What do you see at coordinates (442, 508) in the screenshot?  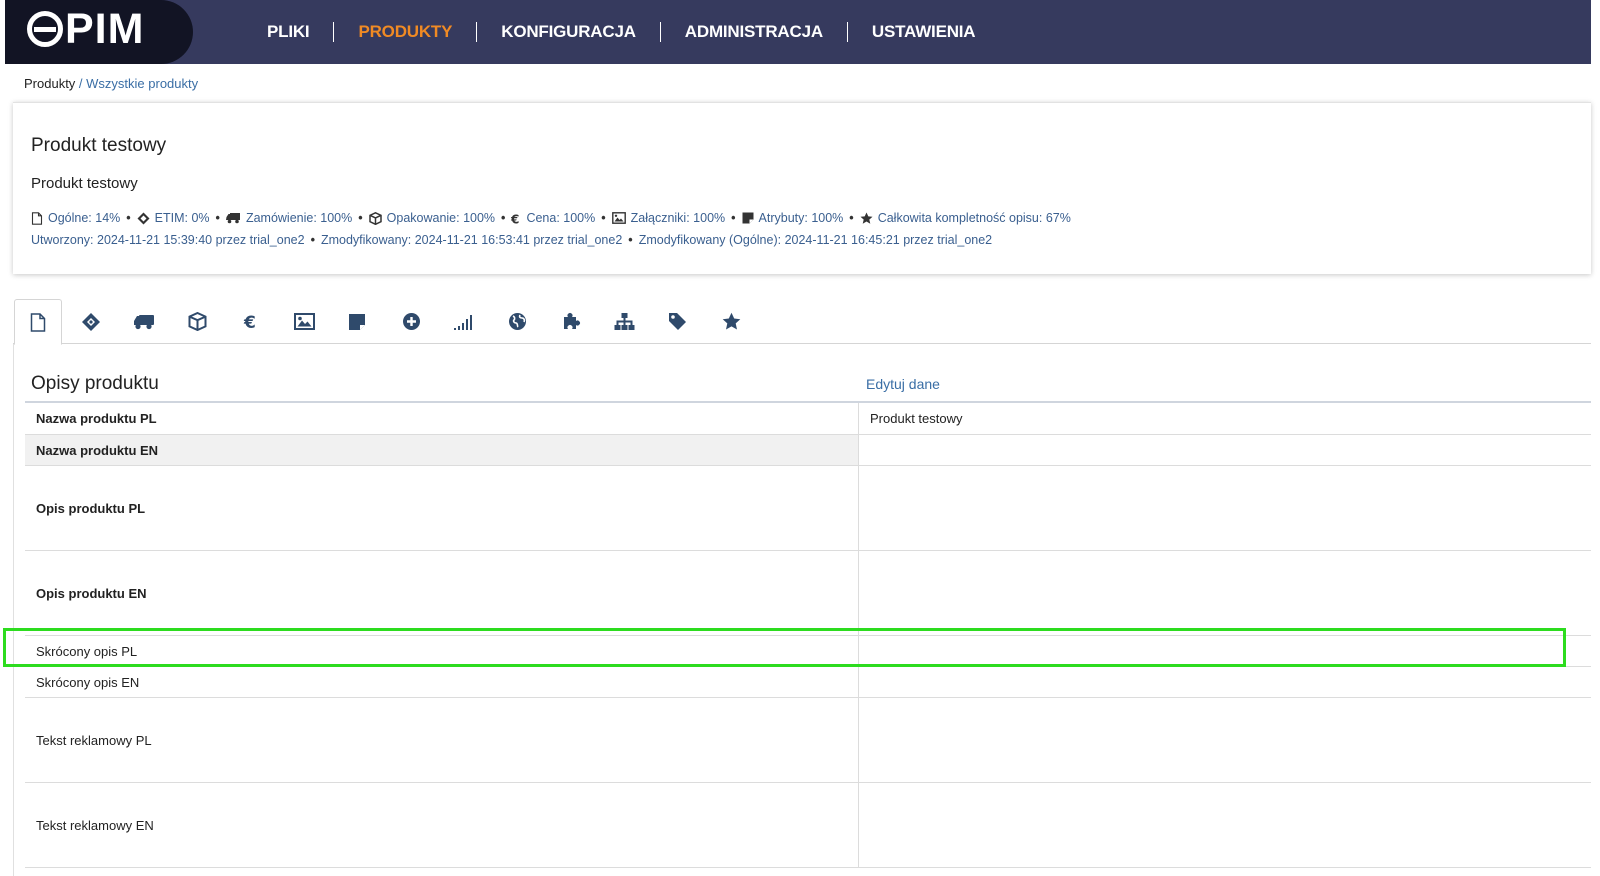 I see `row-label: Opis produktu PL` at bounding box center [442, 508].